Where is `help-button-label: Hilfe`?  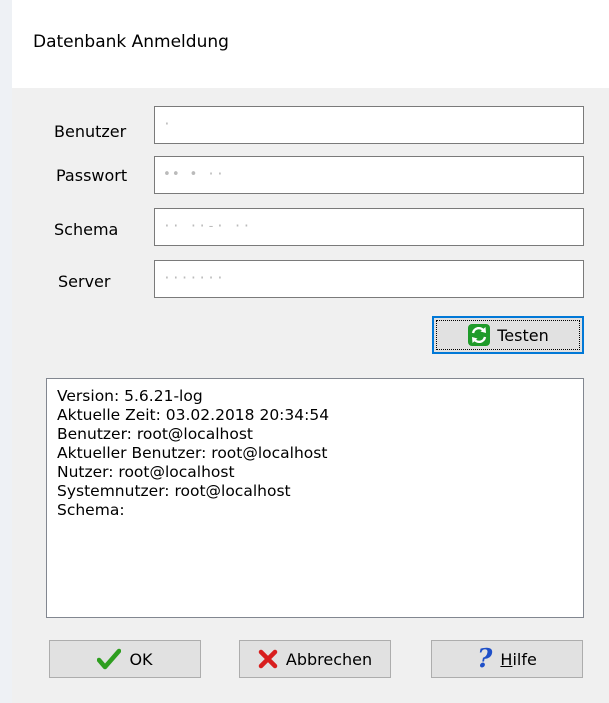
help-button-label: Hilfe is located at coordinates (518, 659).